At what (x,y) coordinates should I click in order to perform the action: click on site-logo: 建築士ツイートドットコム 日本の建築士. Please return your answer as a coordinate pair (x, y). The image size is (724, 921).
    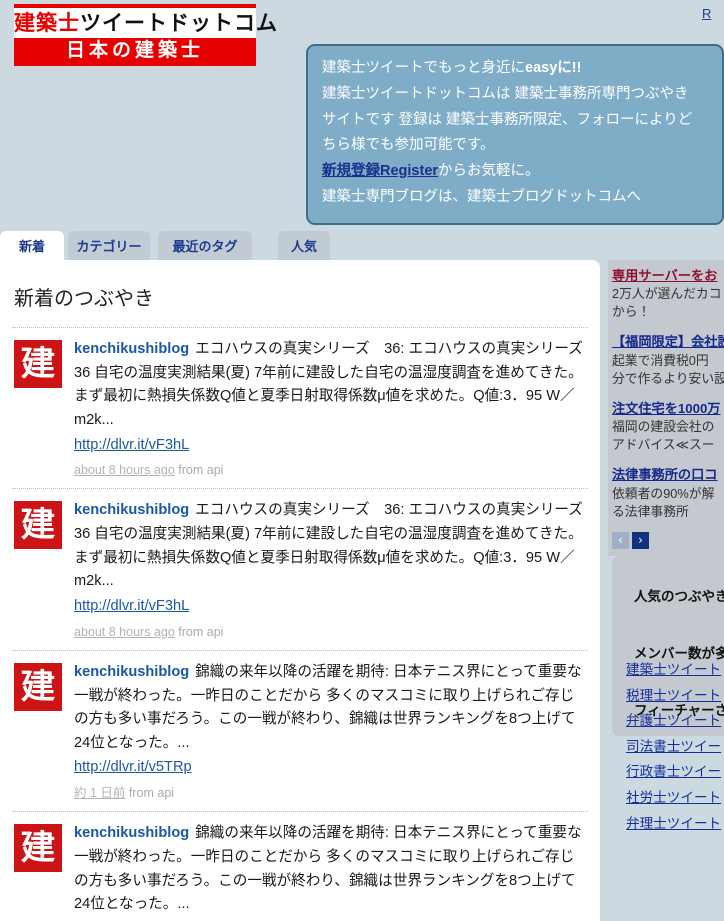
    Looking at the image, I should click on (145, 35).